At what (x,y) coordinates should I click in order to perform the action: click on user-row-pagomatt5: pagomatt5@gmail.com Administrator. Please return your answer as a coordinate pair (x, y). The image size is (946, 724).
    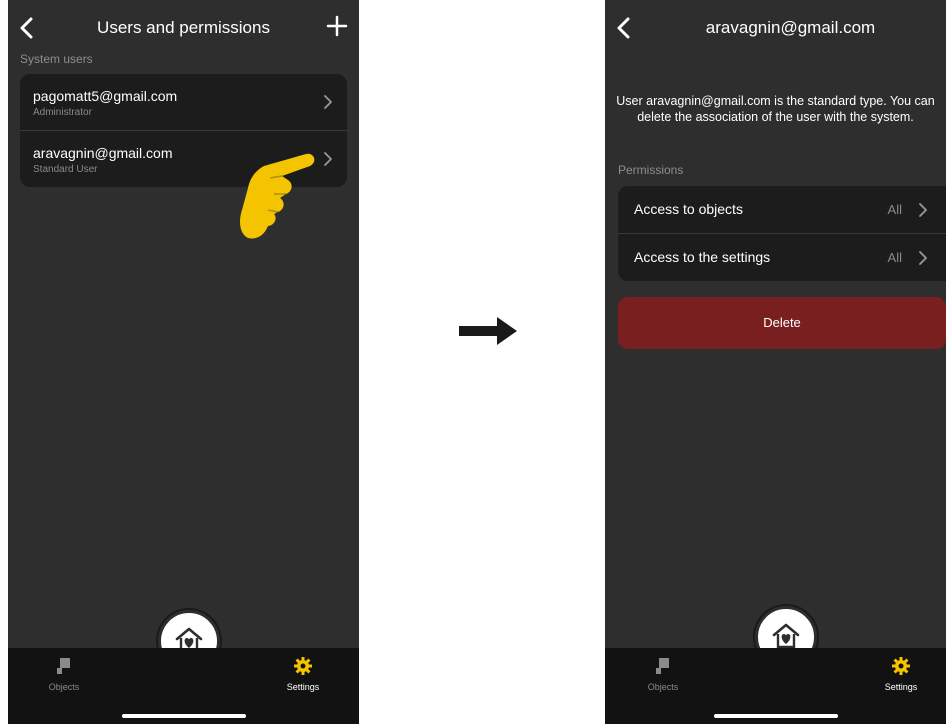
    Looking at the image, I should click on (183, 102).